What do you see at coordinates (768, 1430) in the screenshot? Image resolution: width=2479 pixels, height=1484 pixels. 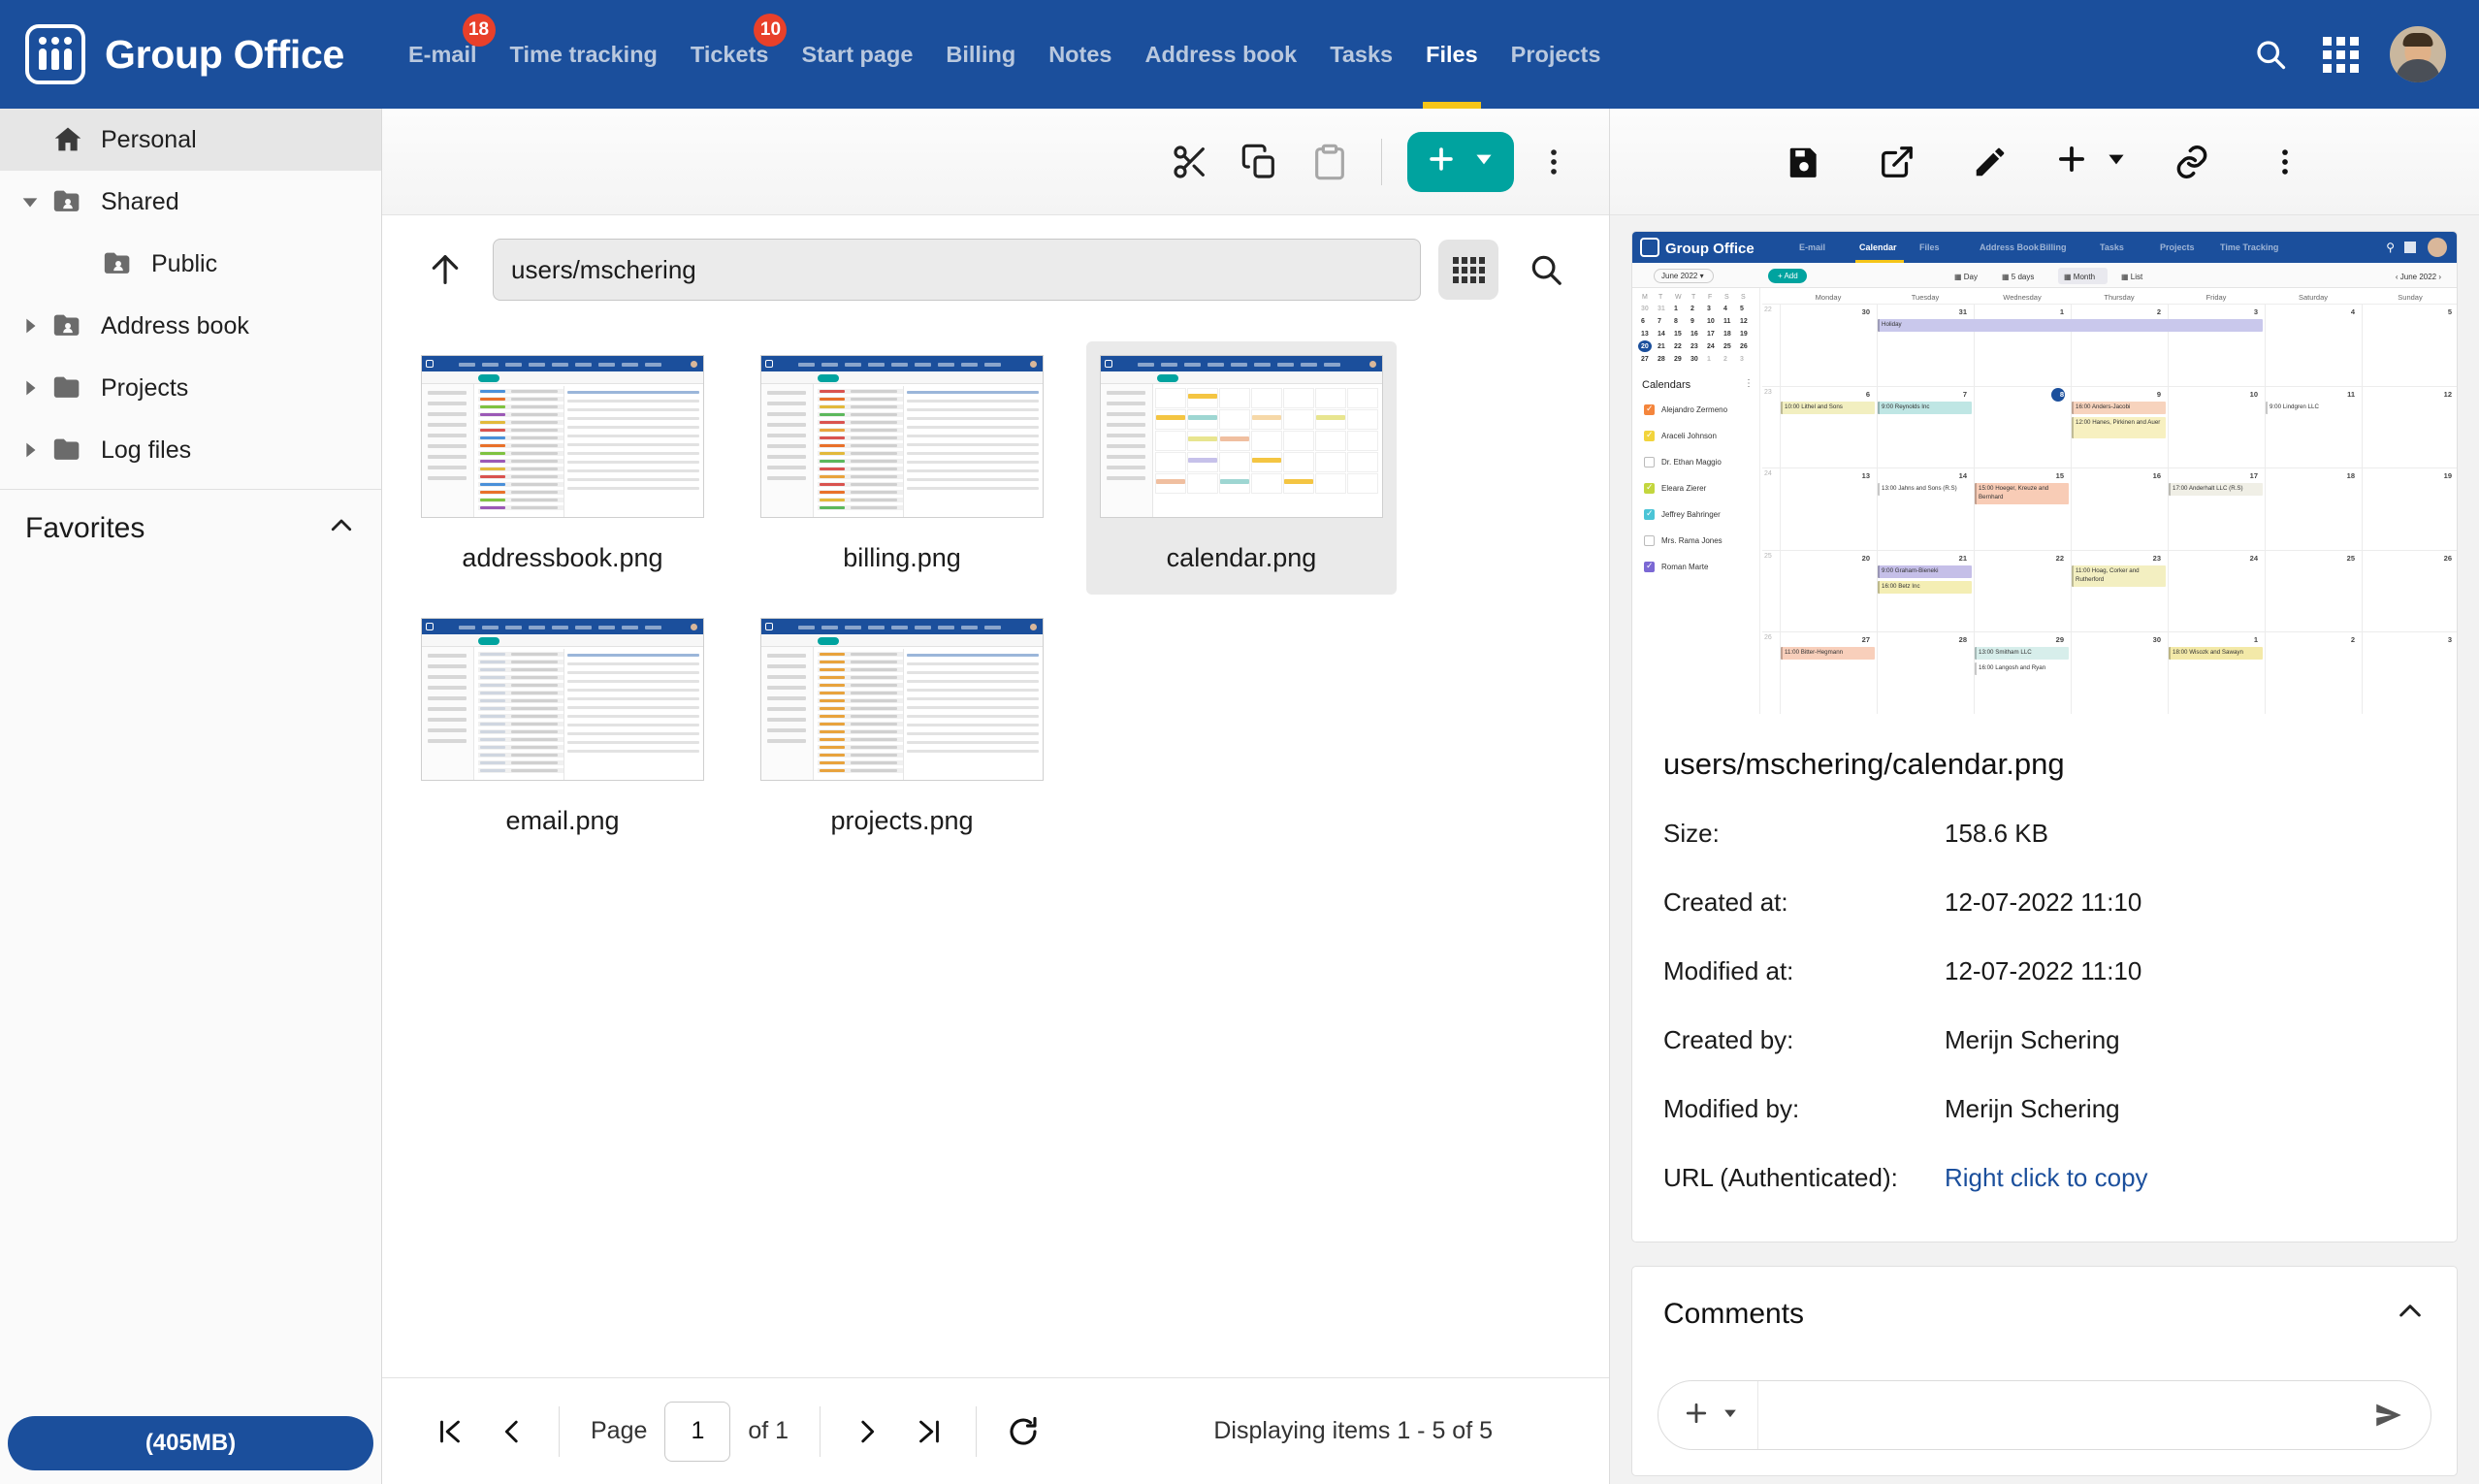 I see `page-total-label: of 1` at bounding box center [768, 1430].